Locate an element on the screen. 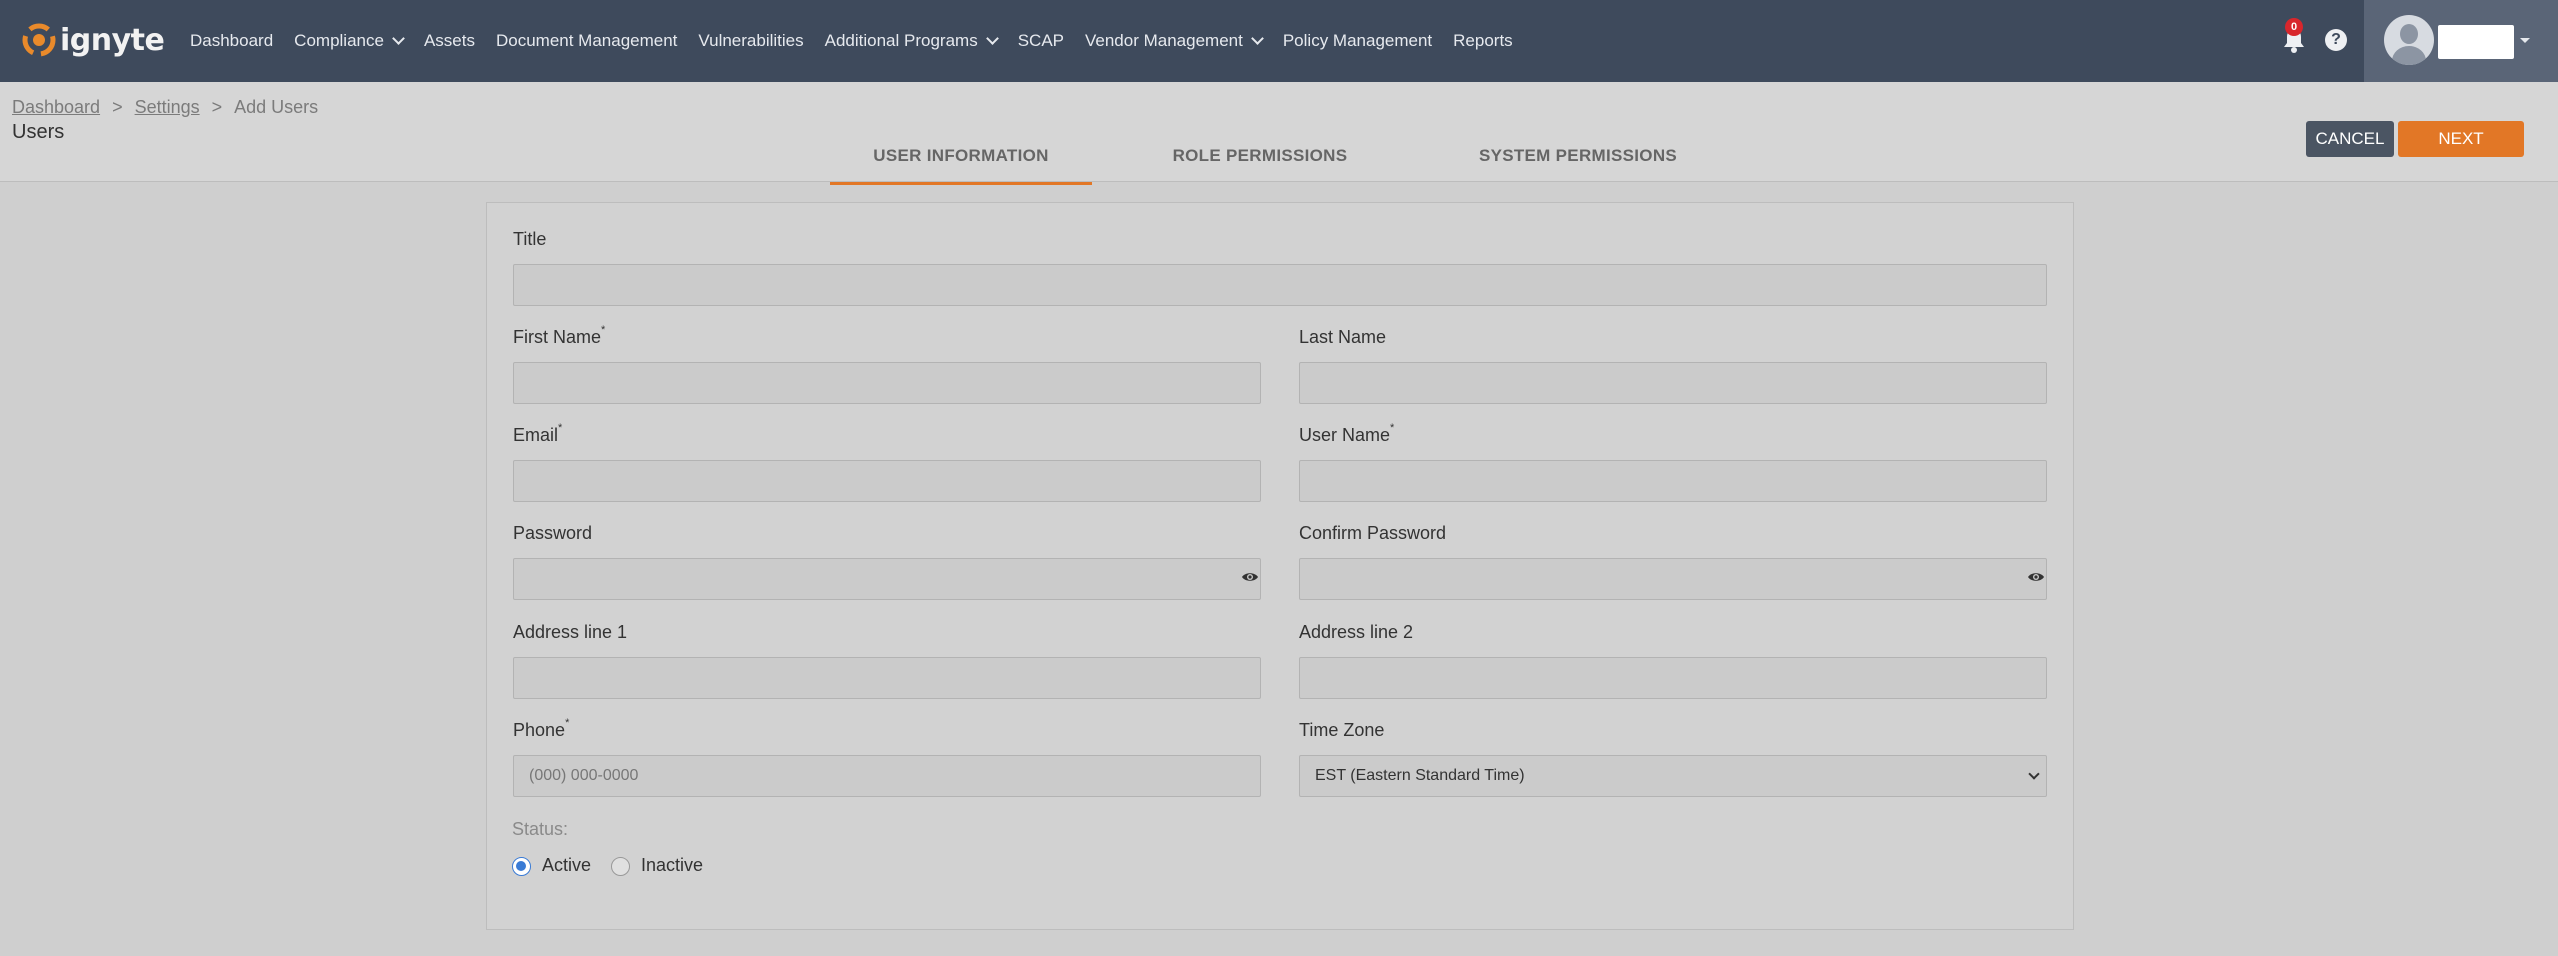 This screenshot has height=956, width=2558. nav-vulnerabilities: Vulnerabilities is located at coordinates (750, 41).